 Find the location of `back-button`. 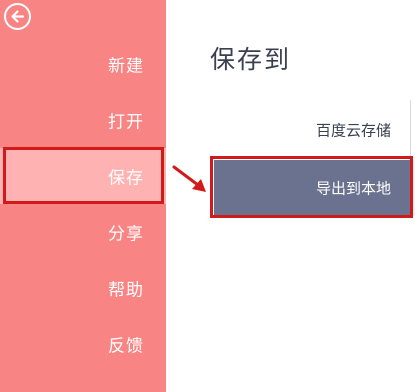

back-button is located at coordinates (17, 16).